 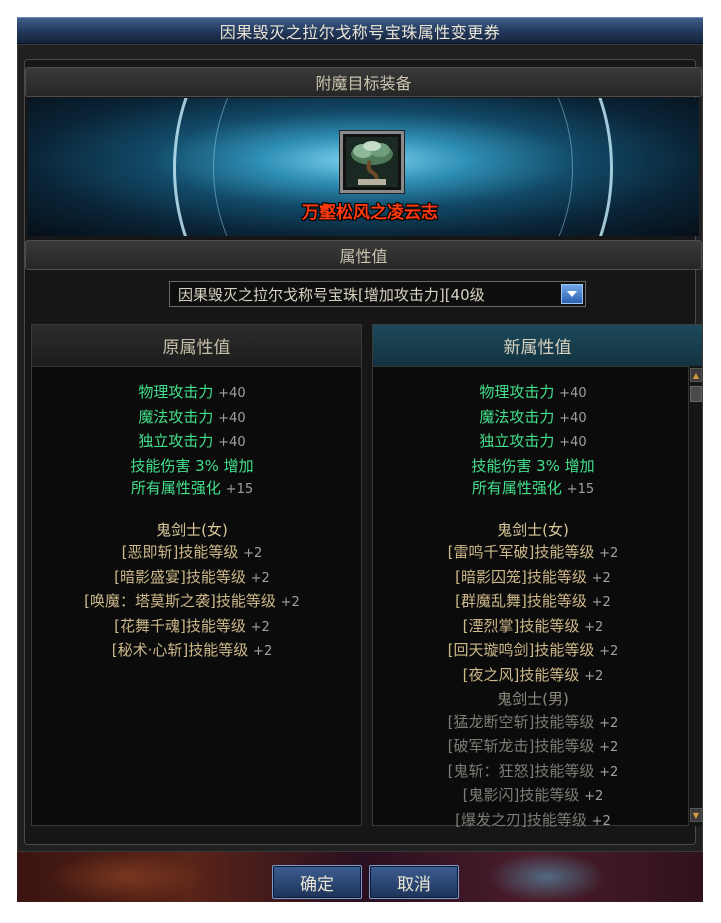 I want to click on skill-line: [暗影盛宴]技能等级 +2, so click(x=192, y=576).